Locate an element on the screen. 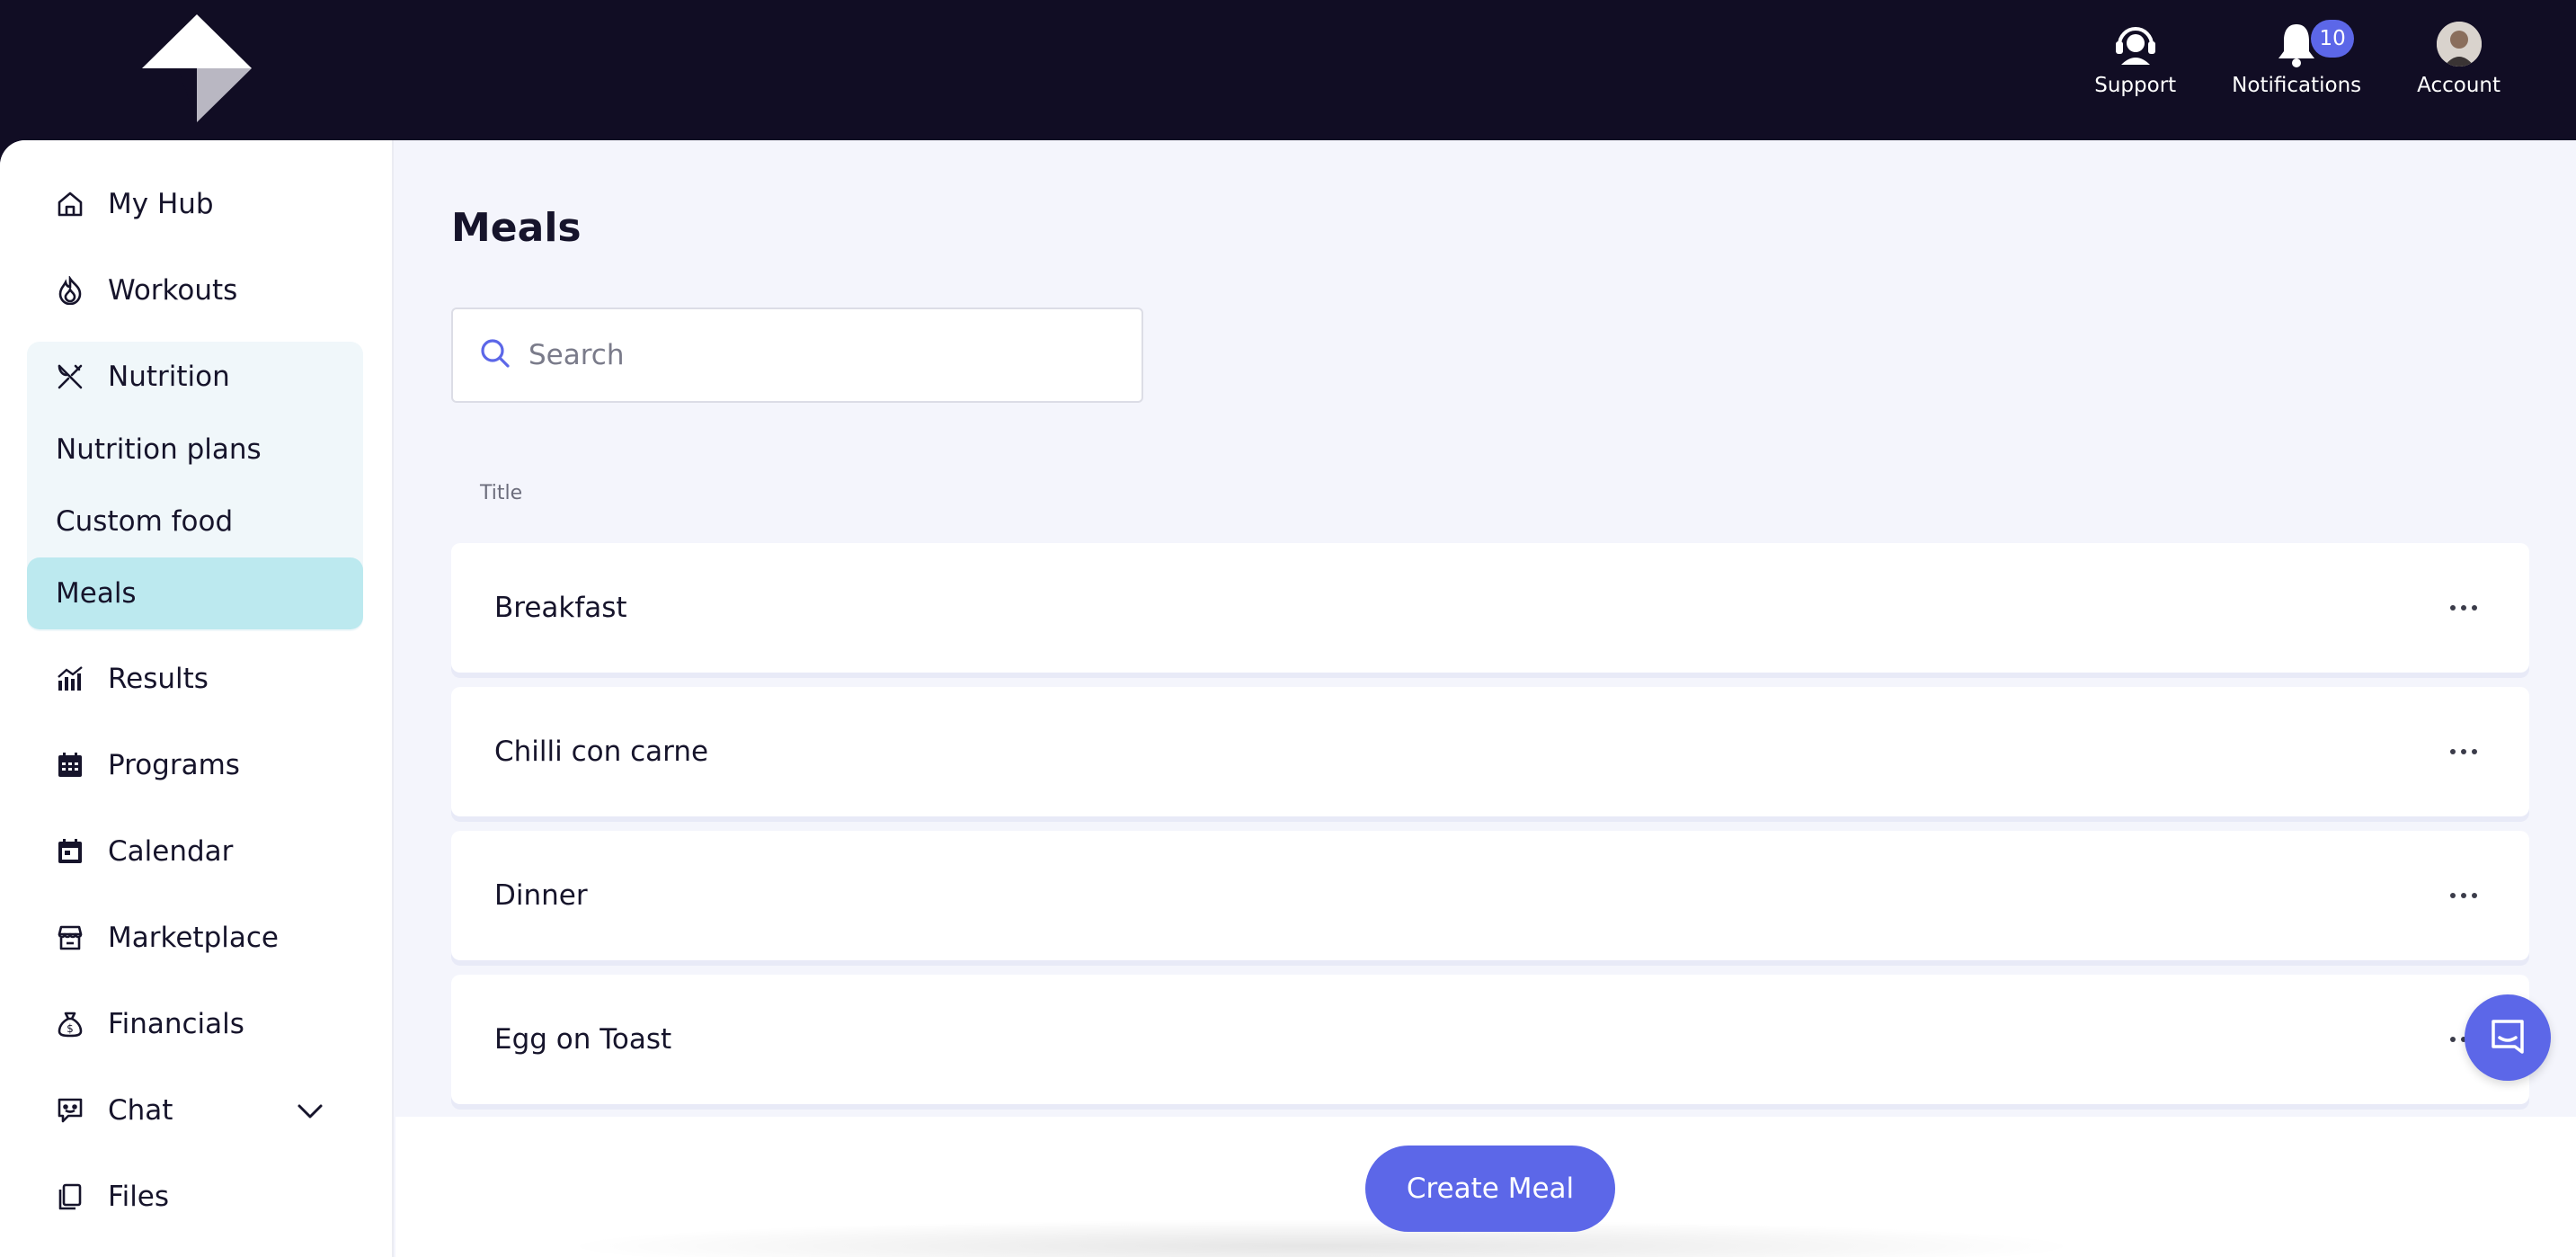 The width and height of the screenshot is (2576, 1257). home-icon is located at coordinates (70, 204).